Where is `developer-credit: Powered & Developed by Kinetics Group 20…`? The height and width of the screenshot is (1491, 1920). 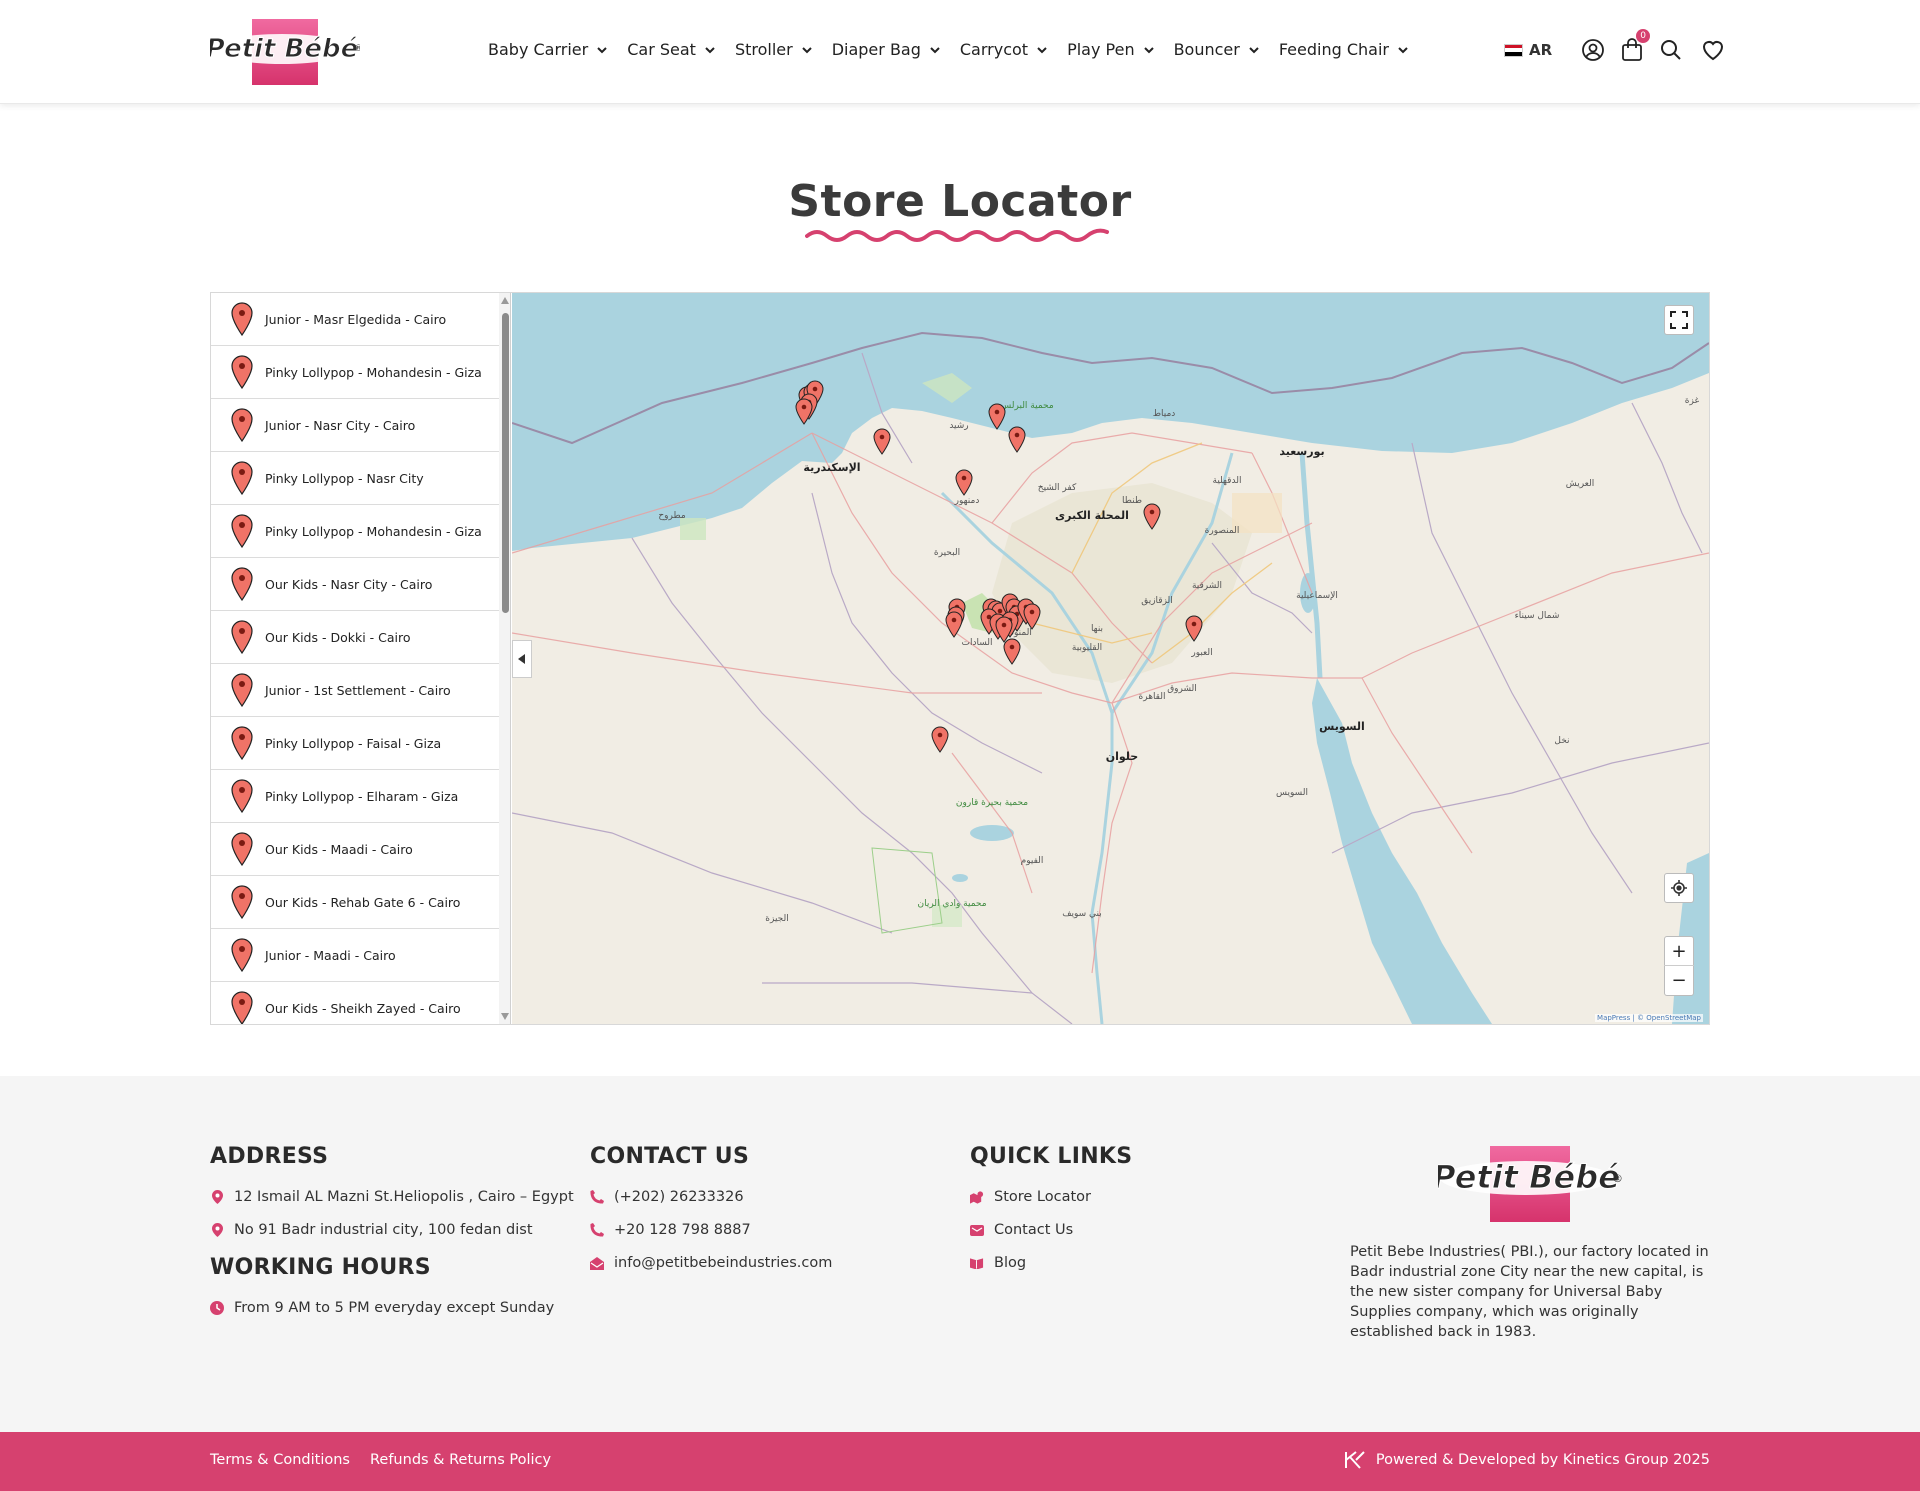 developer-credit: Powered & Developed by Kinetics Group 20… is located at coordinates (1527, 1460).